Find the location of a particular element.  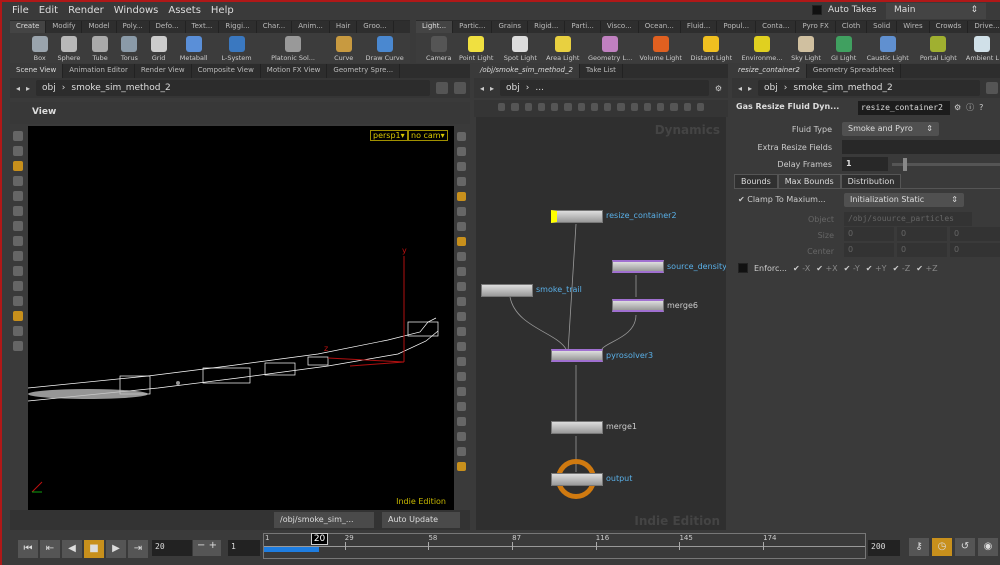

stop-button: ■ is located at coordinates (94, 549).